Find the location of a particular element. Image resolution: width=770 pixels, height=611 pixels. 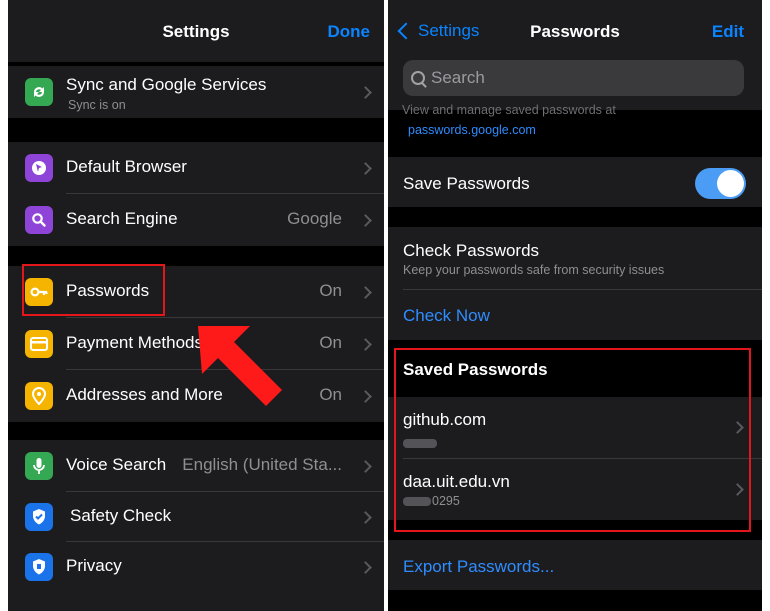

passwords-highlight is located at coordinates (93, 290).